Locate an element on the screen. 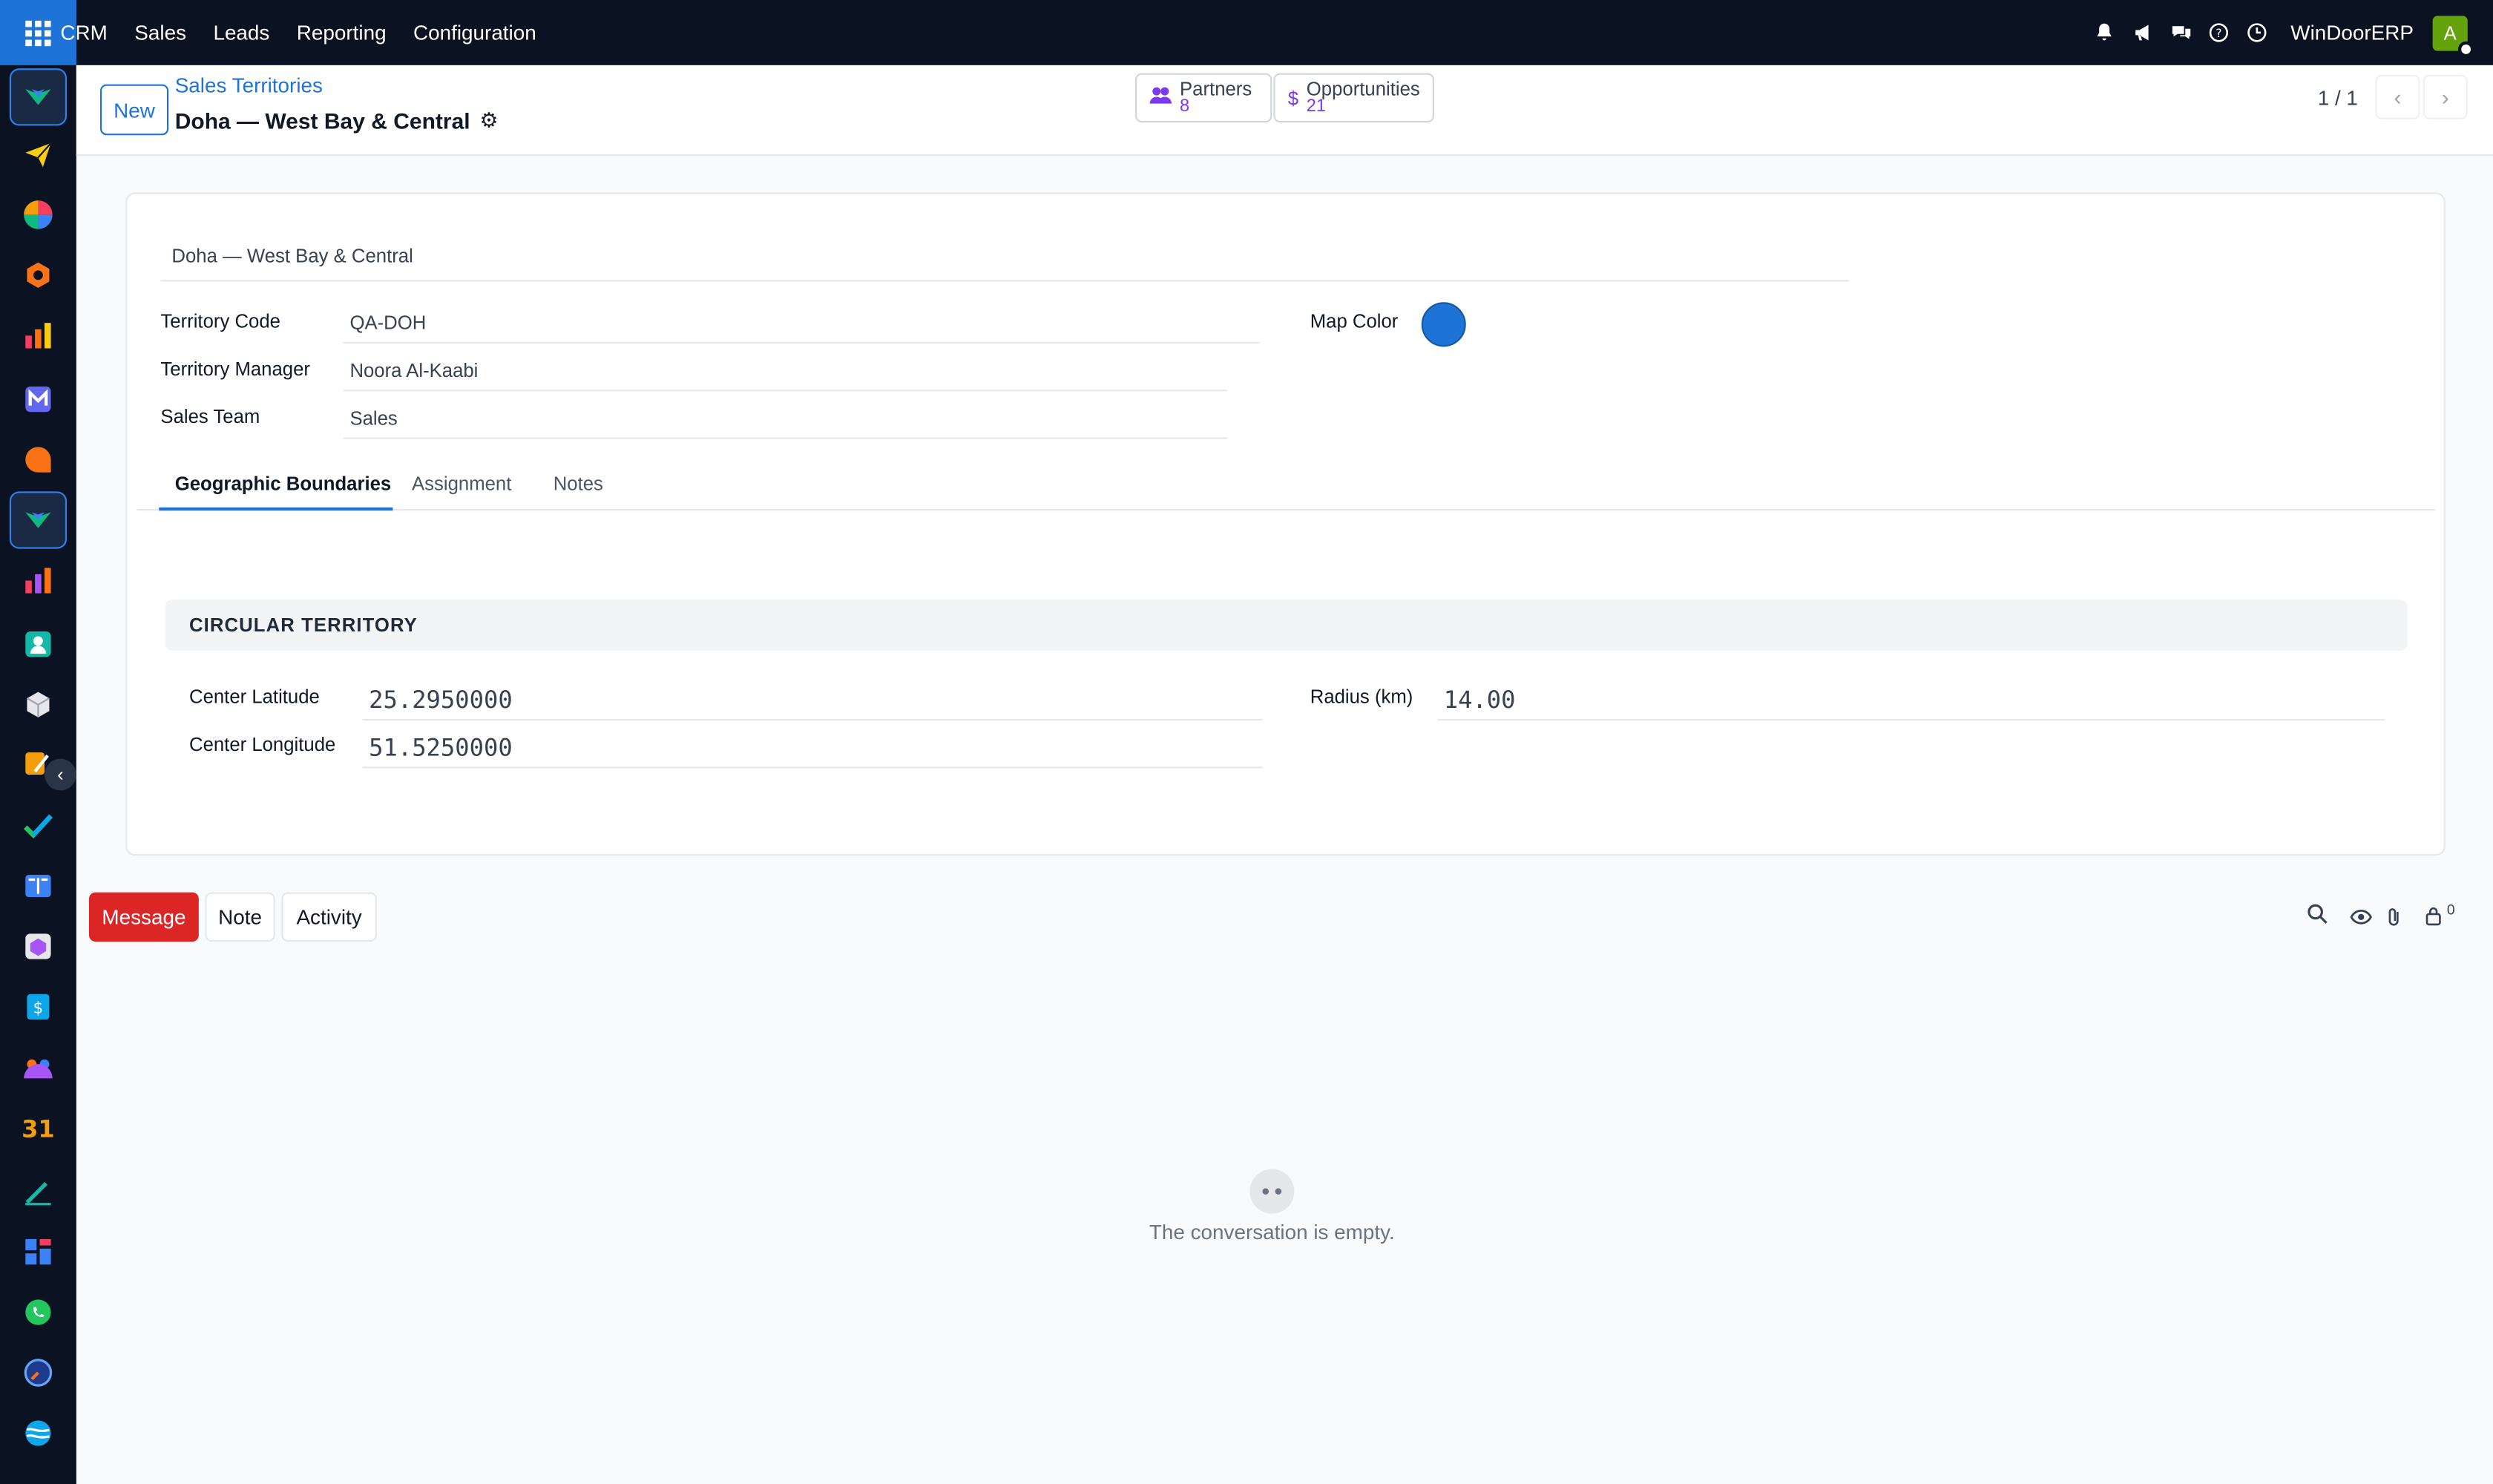 This screenshot has width=2493, height=1484. sidebar-item-products is located at coordinates (38, 704).